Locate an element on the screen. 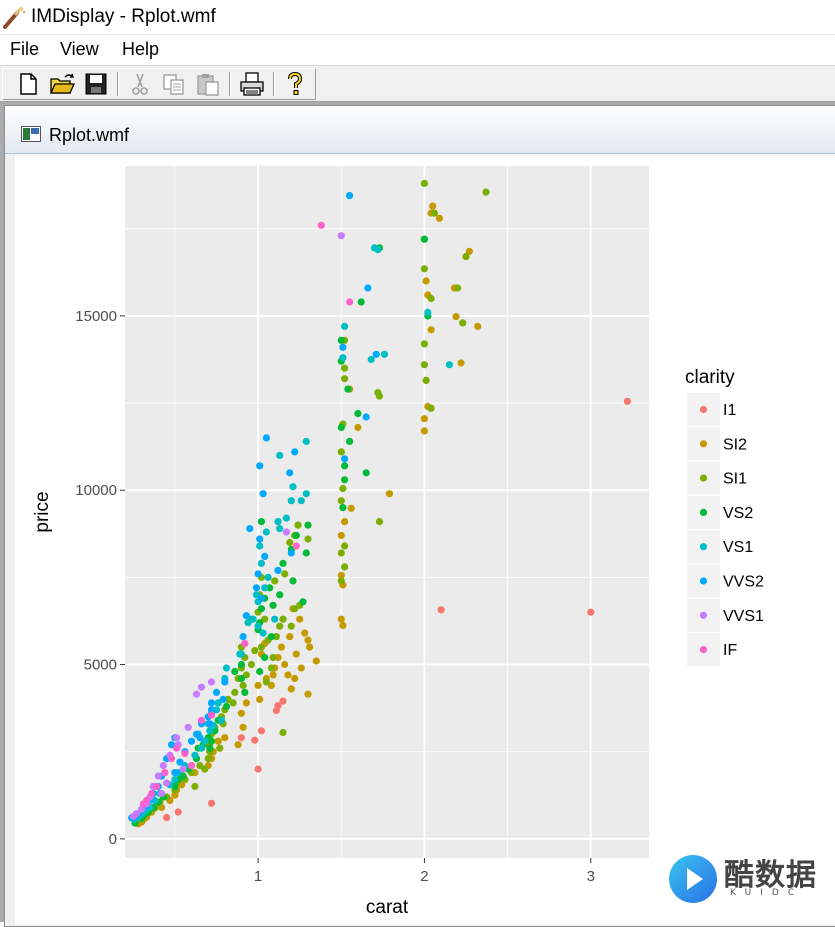 The height and width of the screenshot is (927, 835). legend-label-vs1: VS1 is located at coordinates (738, 547).